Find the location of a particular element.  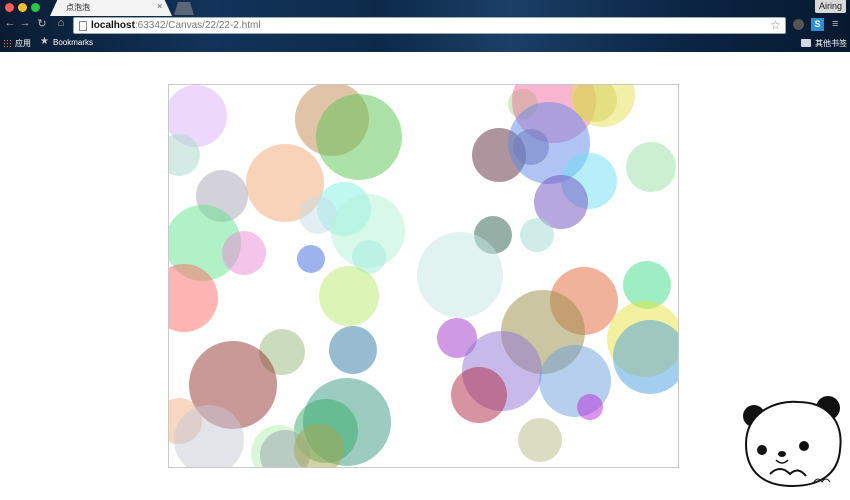

extension-s-icon: S is located at coordinates (817, 24).